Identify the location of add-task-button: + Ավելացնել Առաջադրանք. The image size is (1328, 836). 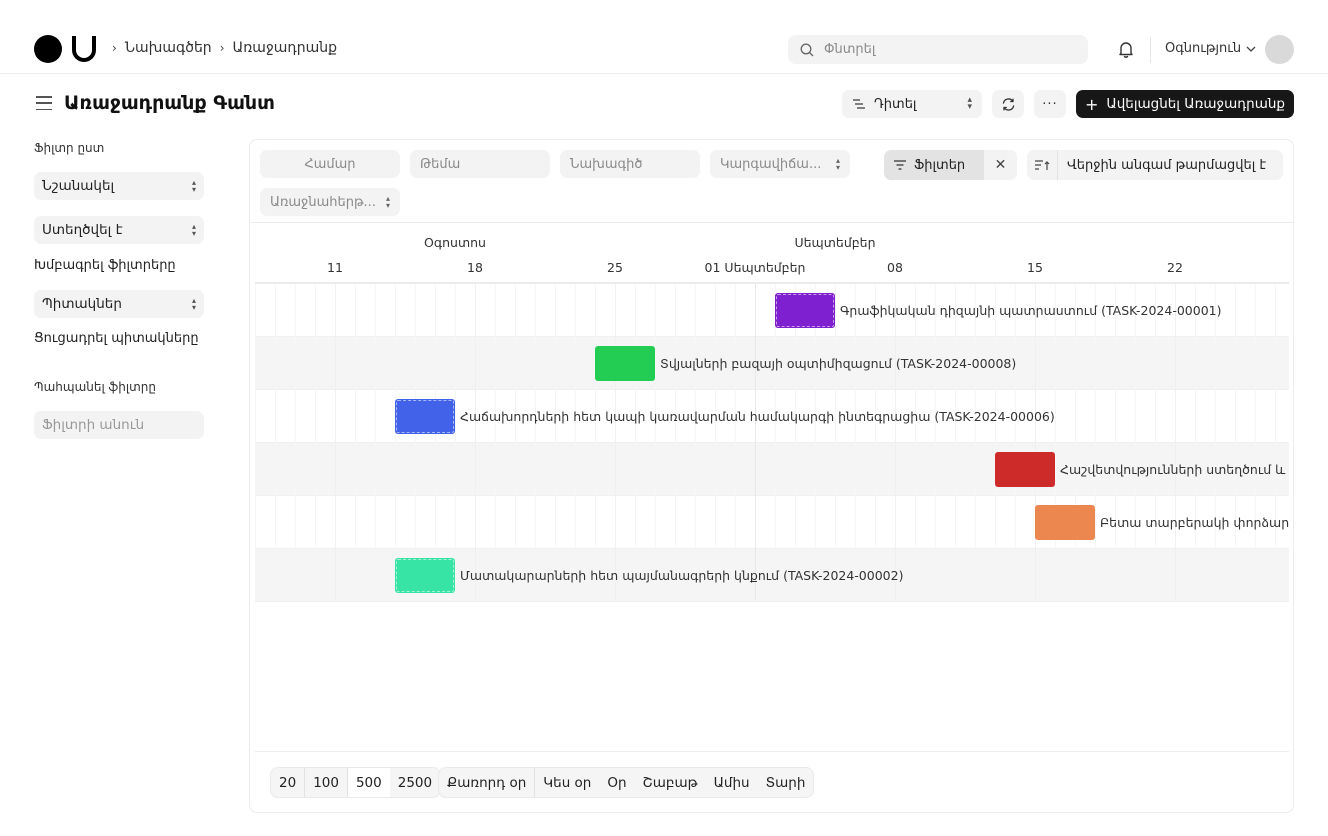
(1185, 104).